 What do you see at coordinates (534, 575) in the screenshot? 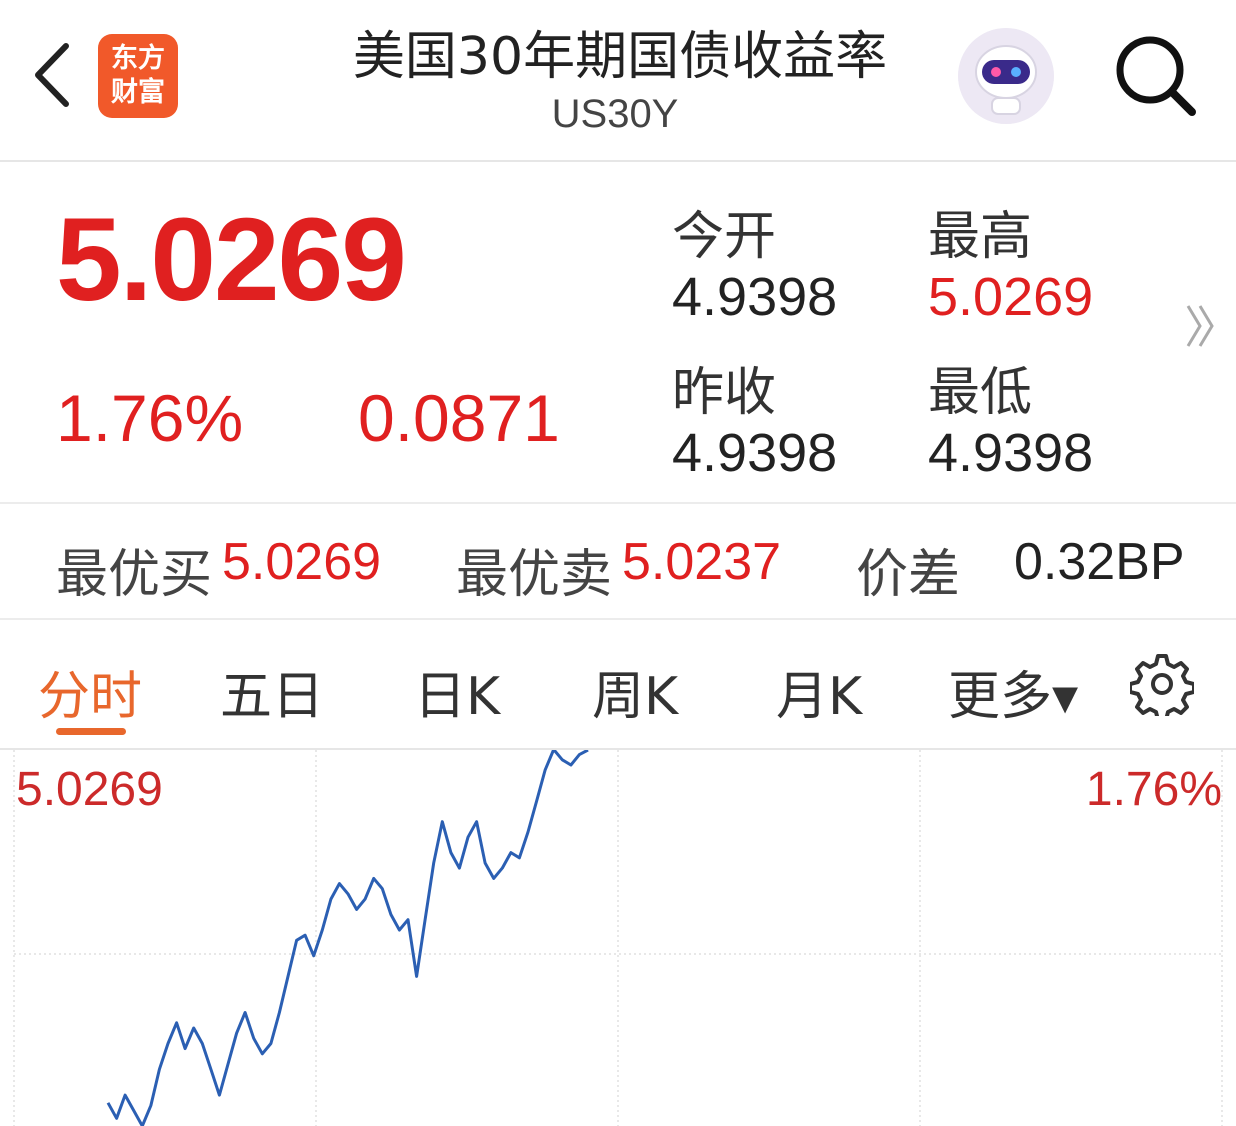
I see `best-ask-label: 最优卖` at bounding box center [534, 575].